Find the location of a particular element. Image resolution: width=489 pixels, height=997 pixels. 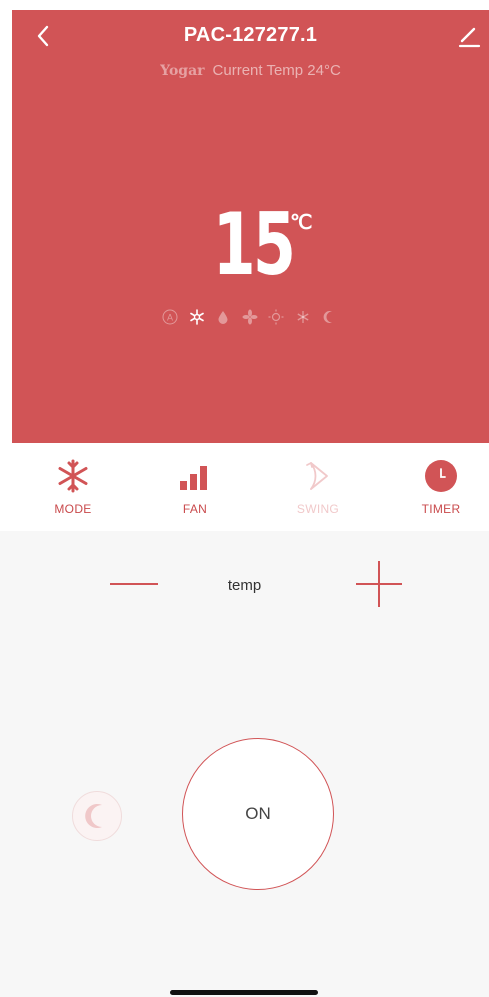

tab-mode: MODE is located at coordinates (73, 487).